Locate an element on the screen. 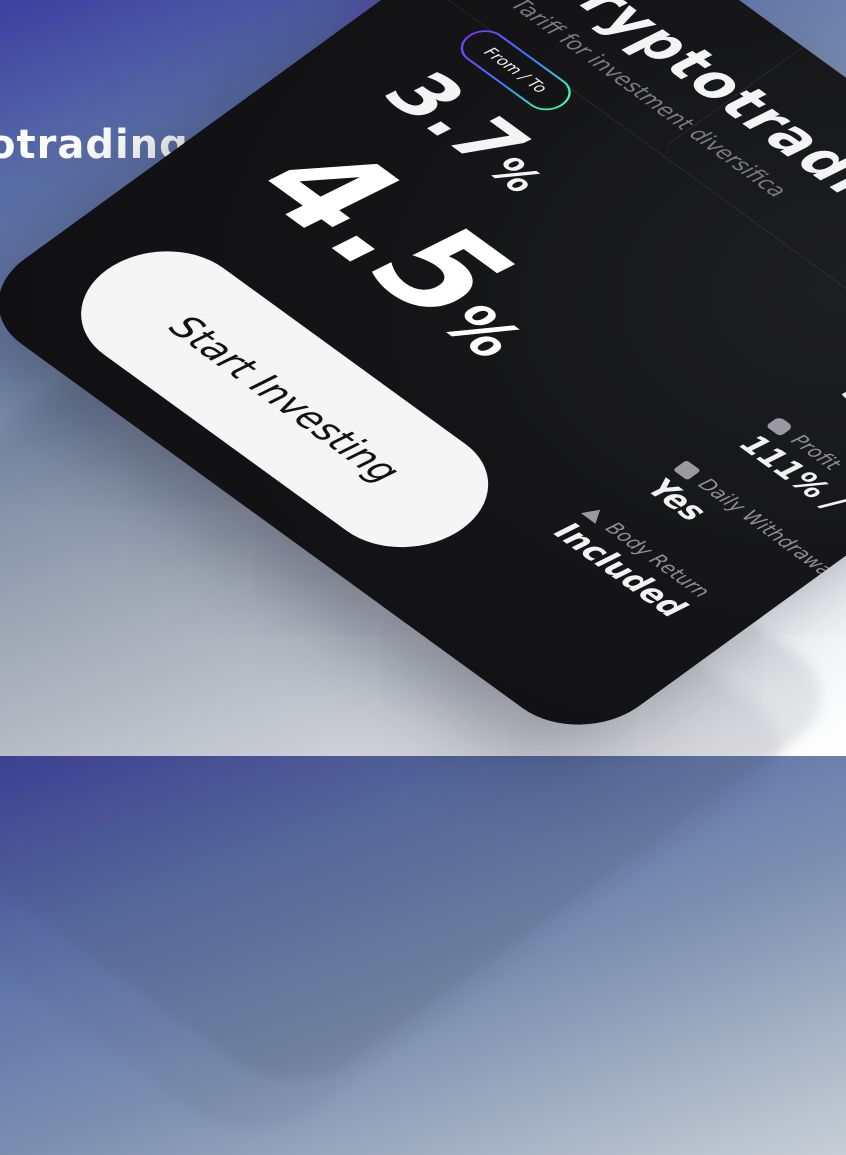 This screenshot has width=846, height=1155. arrow-up-icon is located at coordinates (594, 514).